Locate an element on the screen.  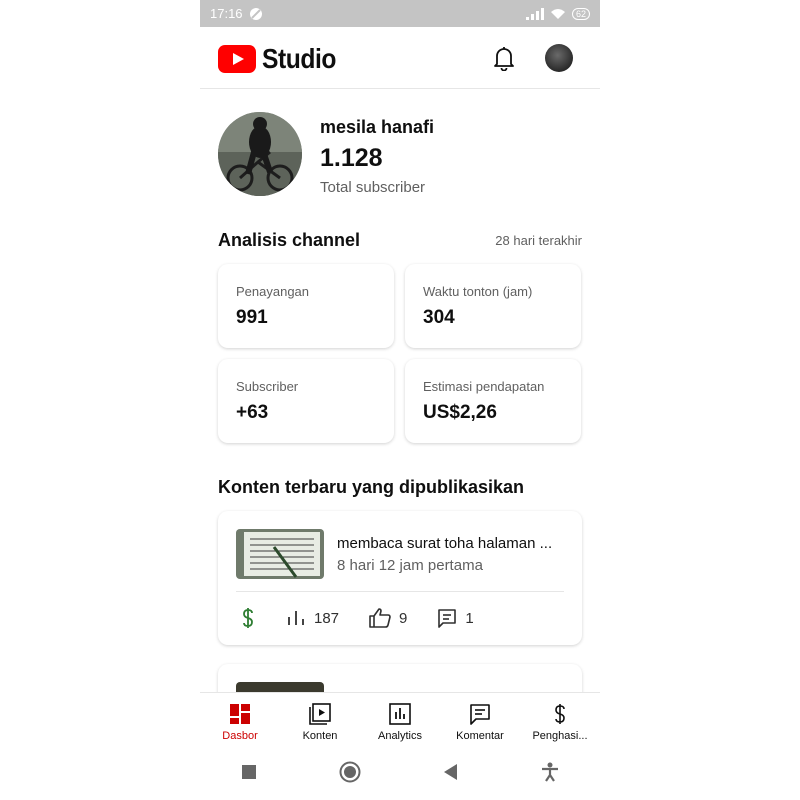
quran-page-thumbnail-icon is located at coordinates (280, 554).